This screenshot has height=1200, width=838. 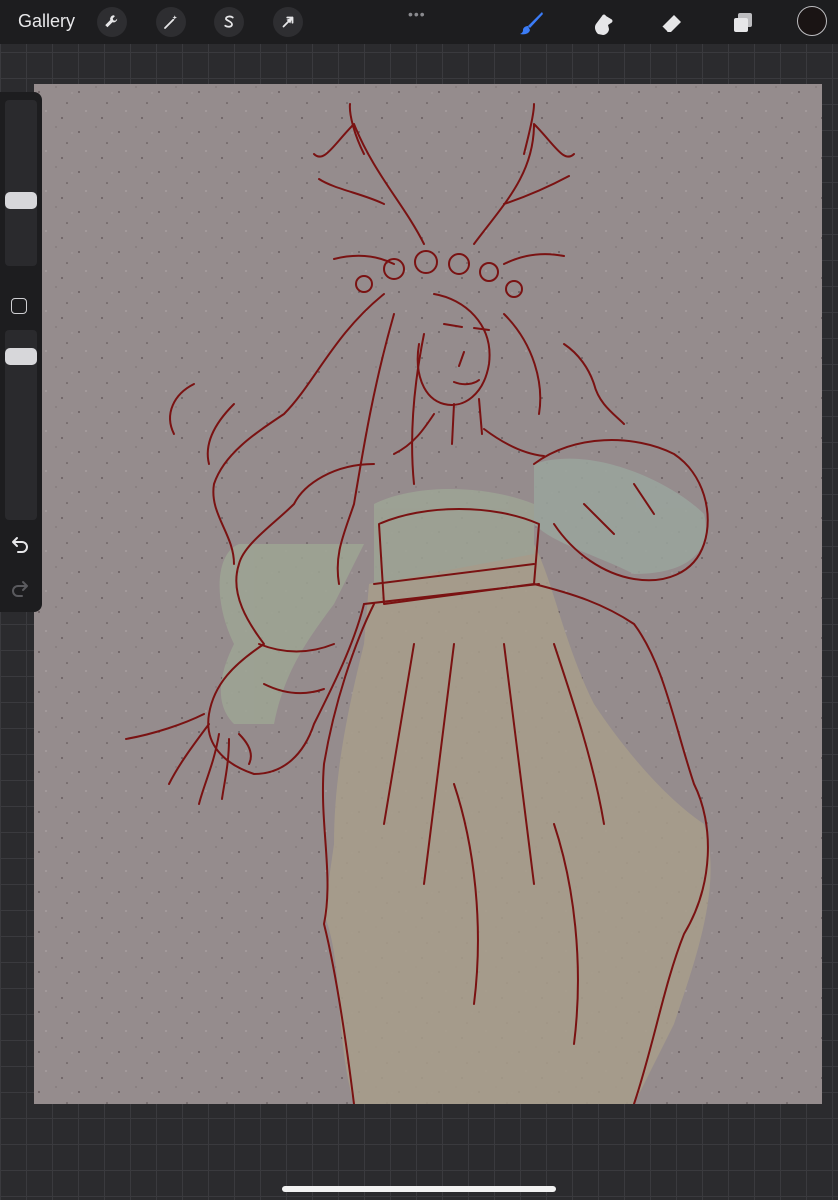 I want to click on wrench-icon, so click(x=111, y=21).